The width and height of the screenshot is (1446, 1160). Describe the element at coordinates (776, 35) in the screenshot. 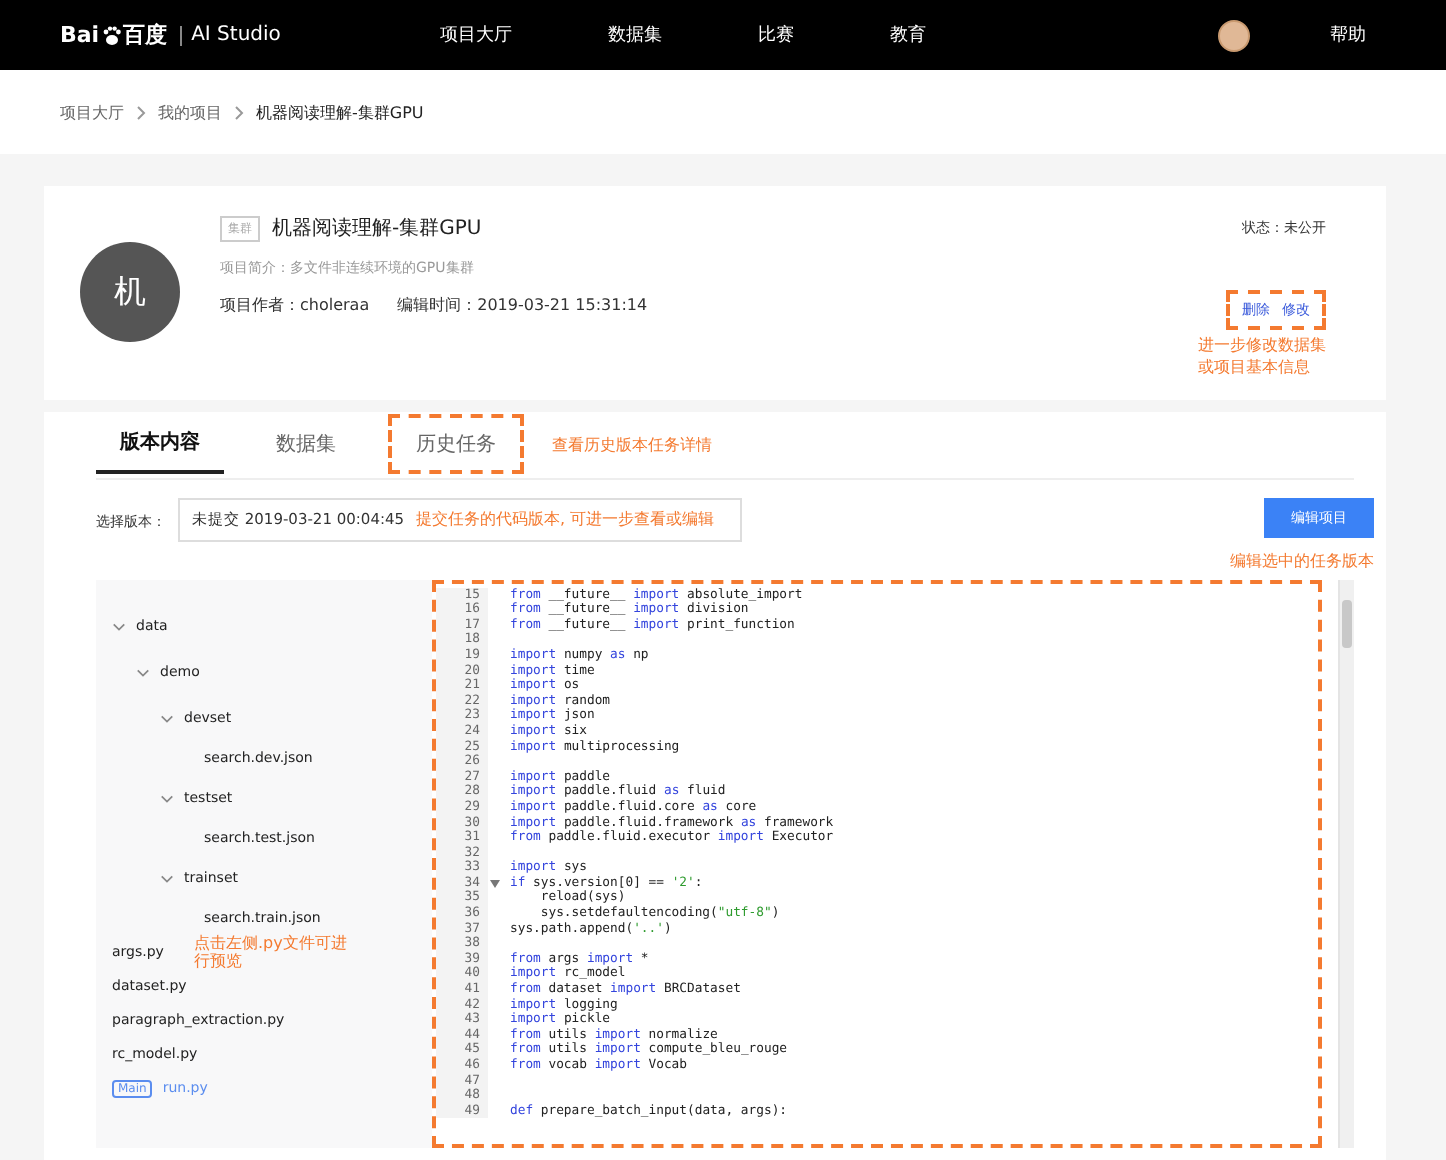

I see `nav-link: 比赛` at that location.